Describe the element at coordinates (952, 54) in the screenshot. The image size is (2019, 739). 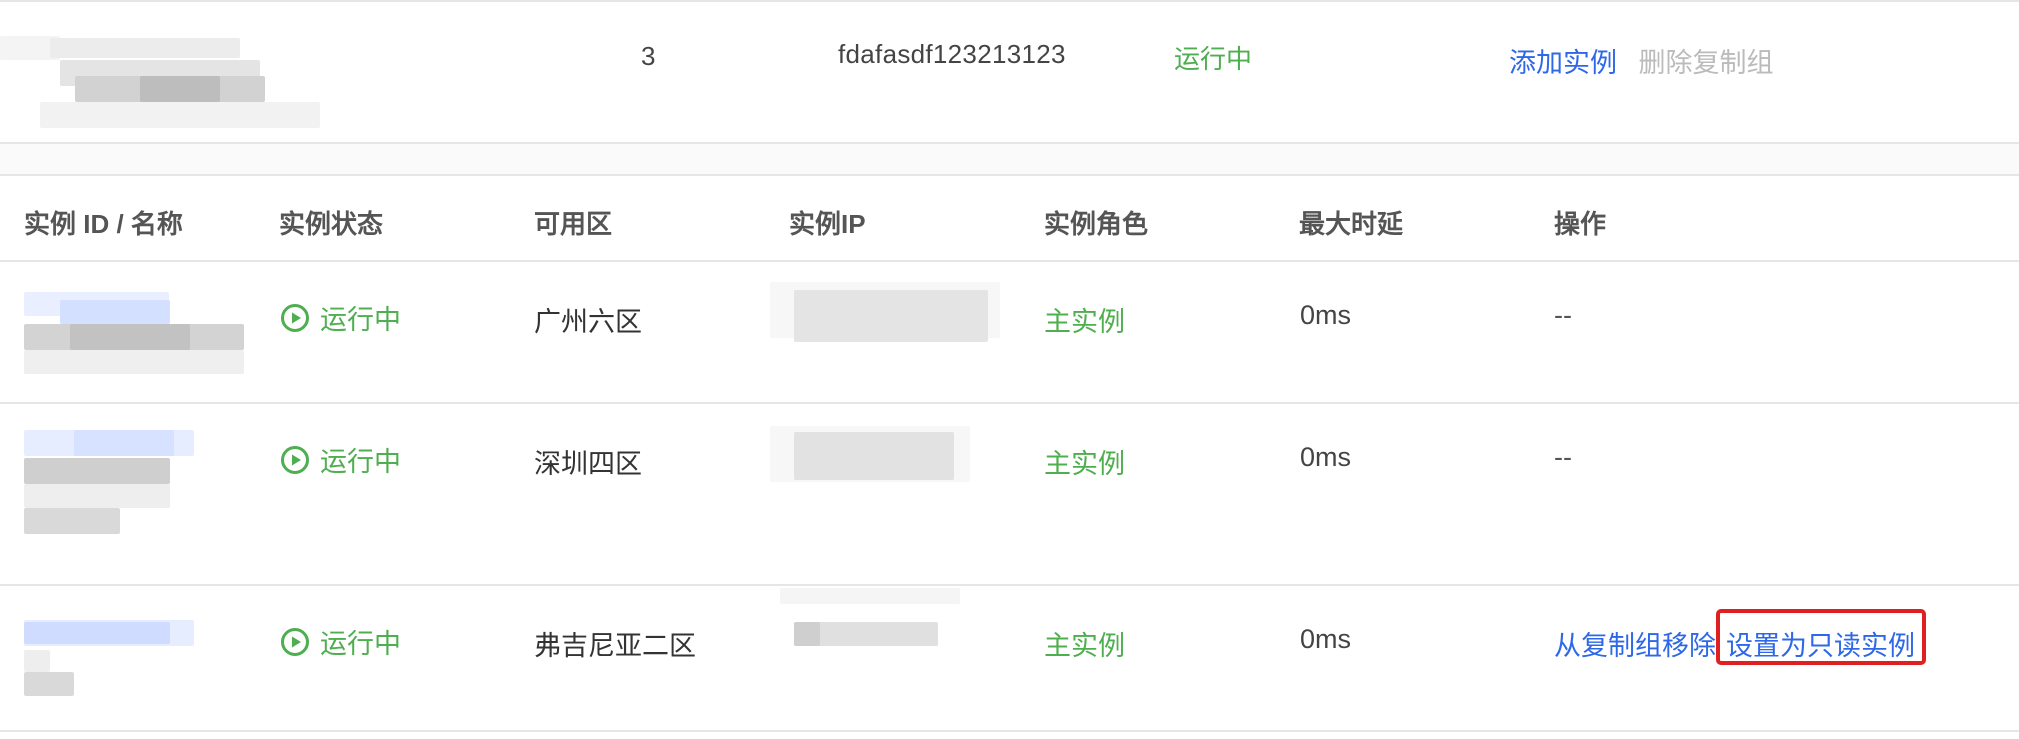
I see `group-id: fdafasdf123213123` at that location.